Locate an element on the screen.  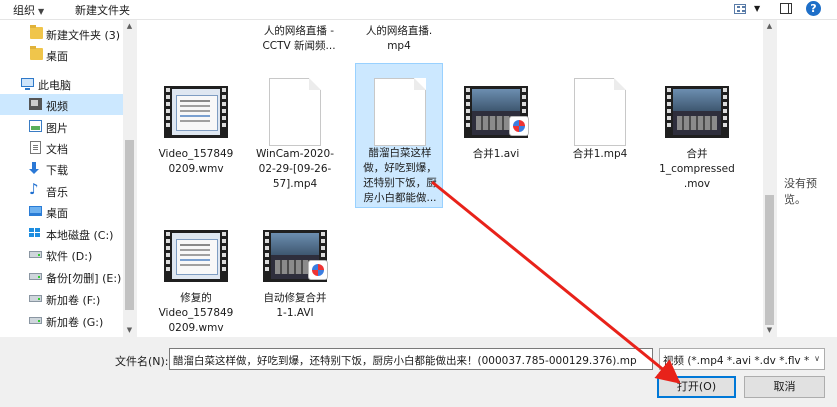
file-item-video-1578490209-wmv: Video_157849 0209.wmv is located at coordinates (196, 138).